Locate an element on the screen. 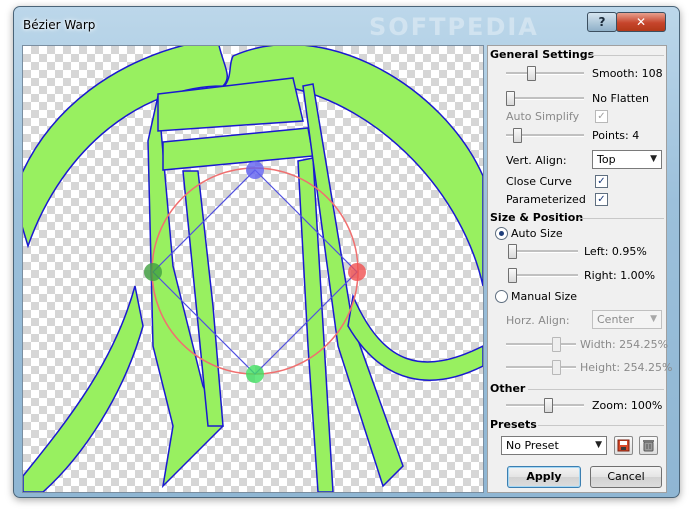 Image resolution: width=692 pixels, height=515 pixels. smooth-slider is located at coordinates (545, 73).